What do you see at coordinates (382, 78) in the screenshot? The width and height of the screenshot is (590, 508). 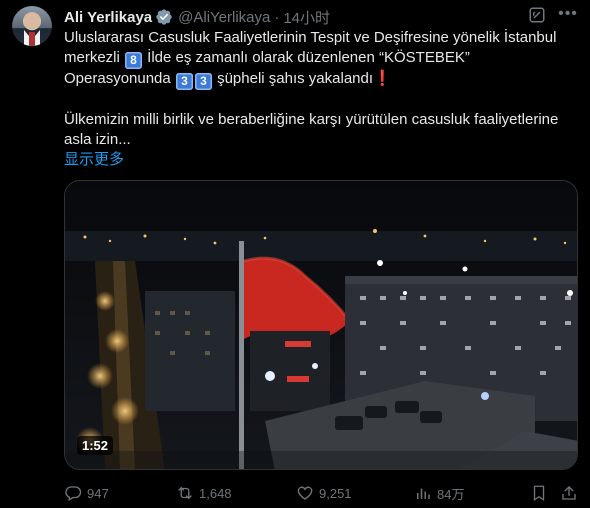 I see `exclamation-emoji: ❗` at bounding box center [382, 78].